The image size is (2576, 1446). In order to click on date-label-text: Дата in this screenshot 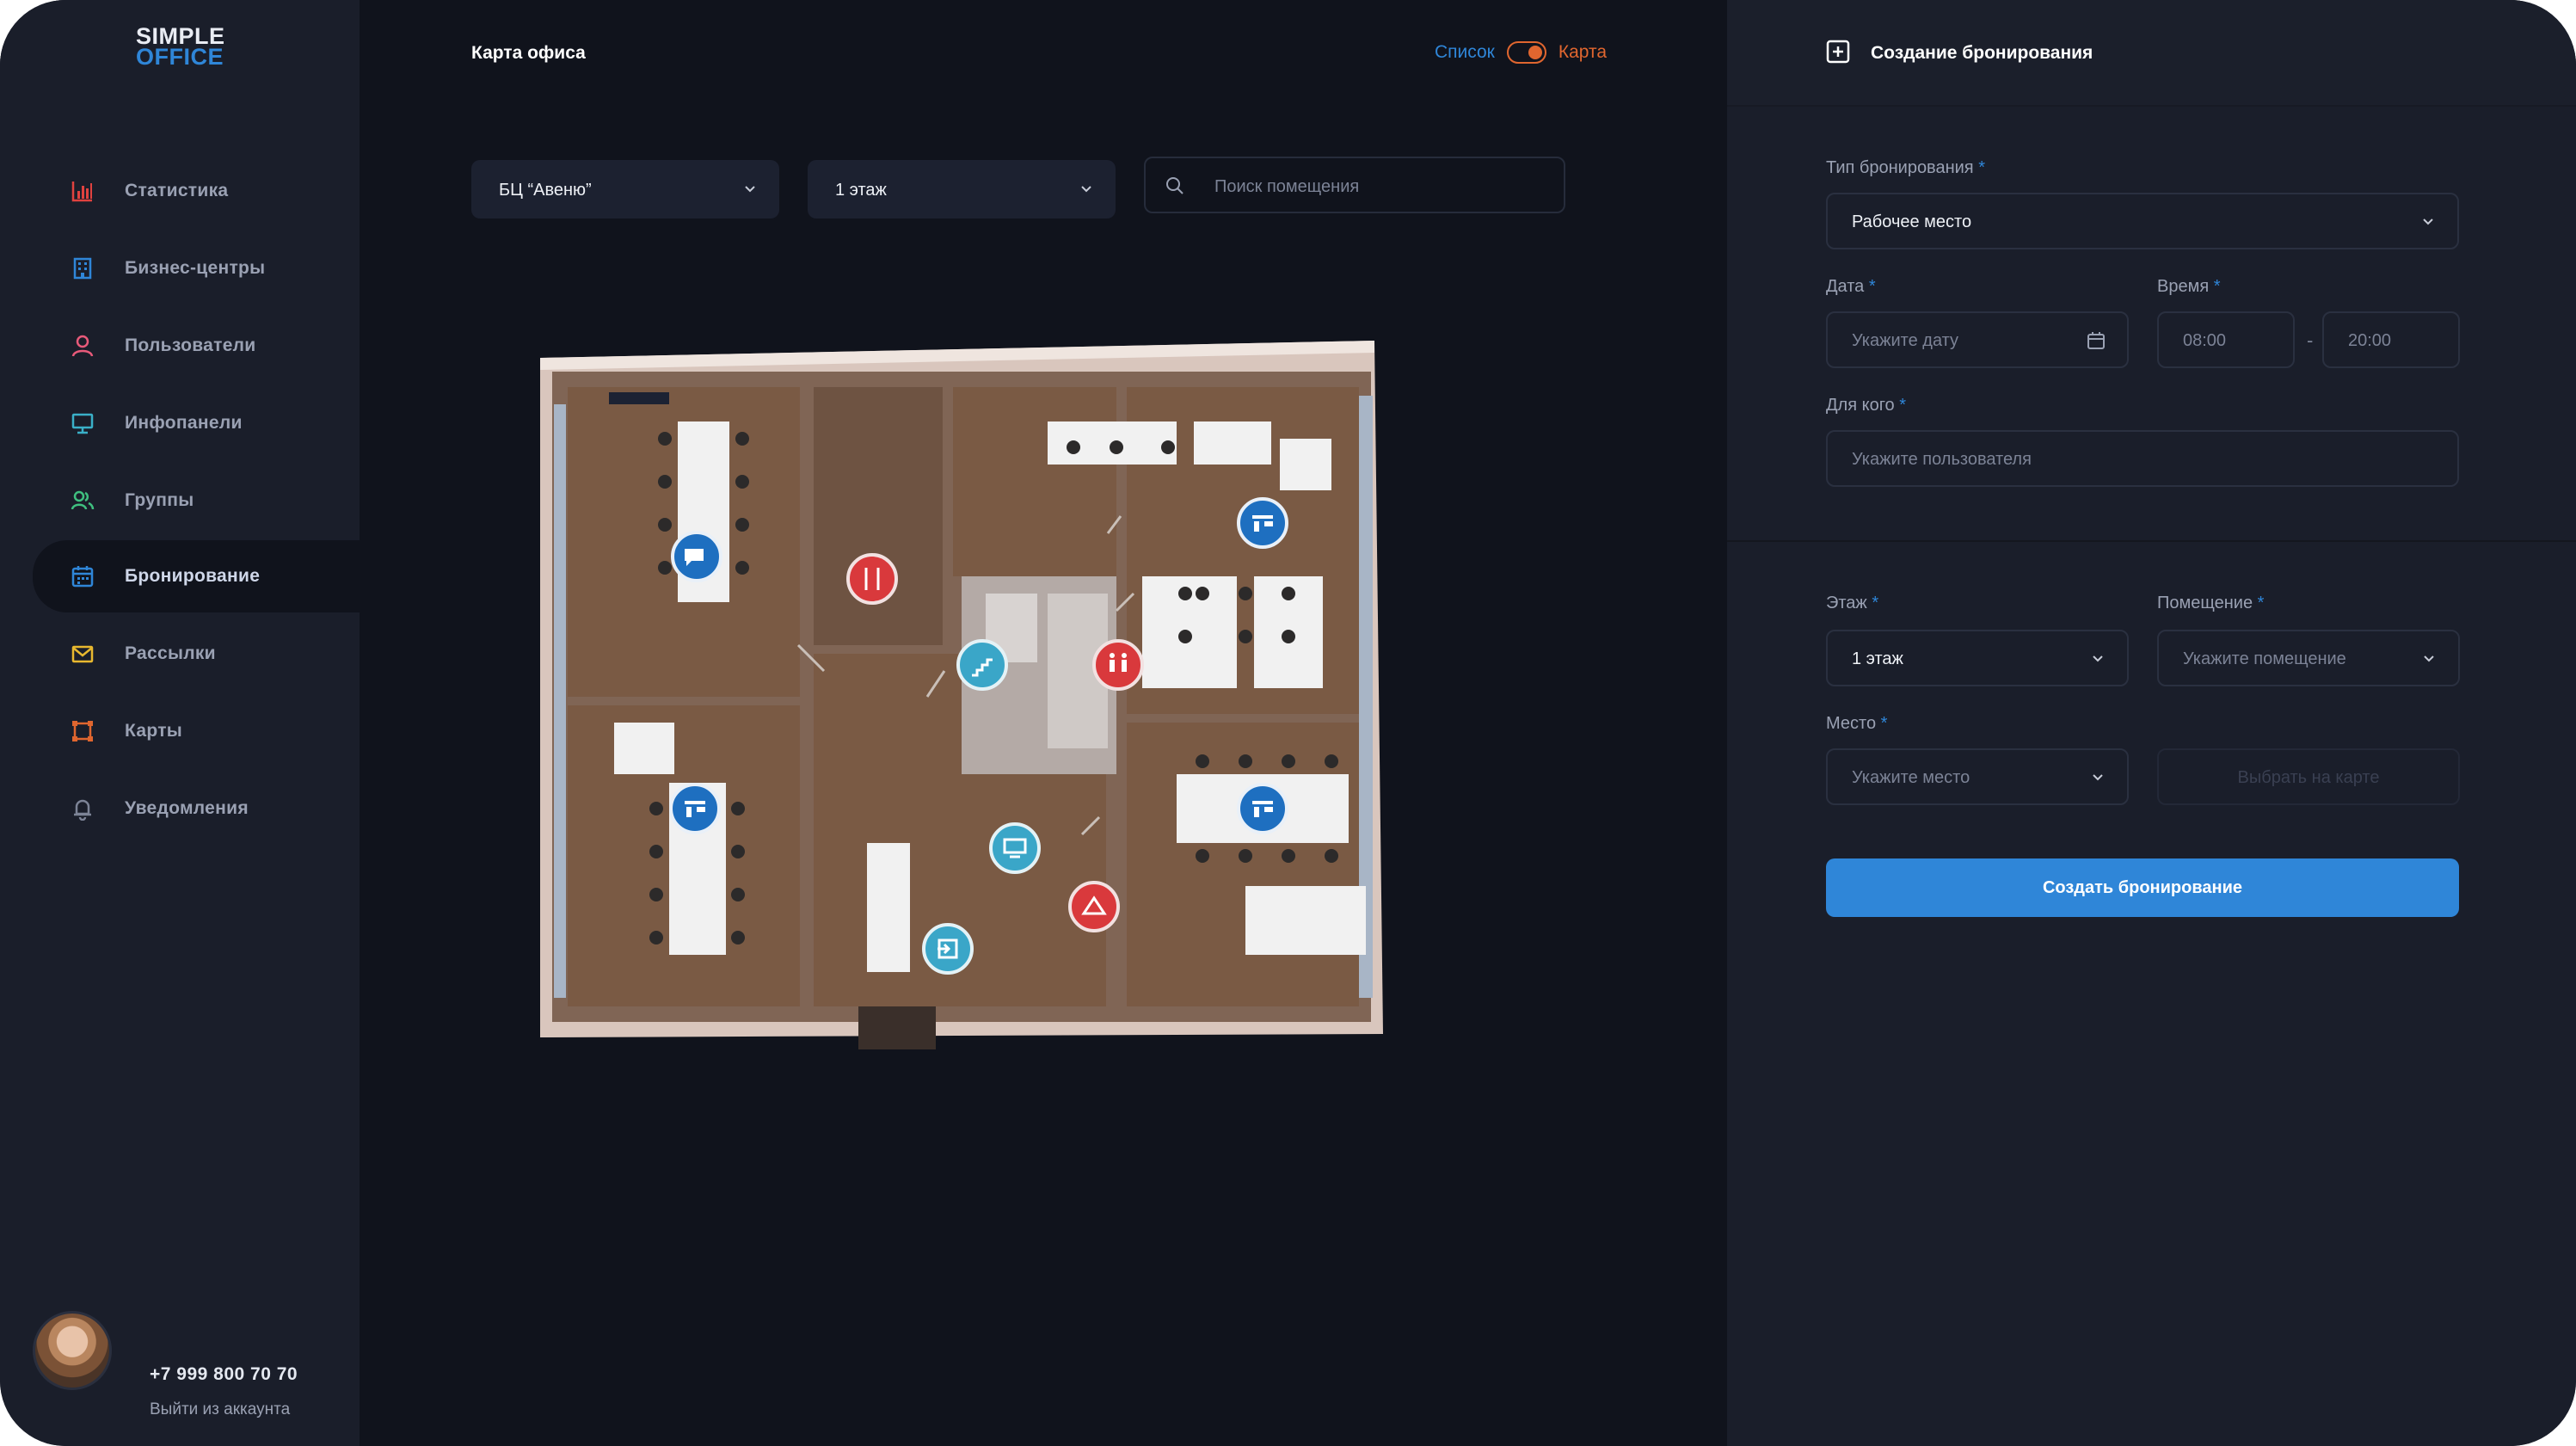, I will do `click(1845, 286)`.